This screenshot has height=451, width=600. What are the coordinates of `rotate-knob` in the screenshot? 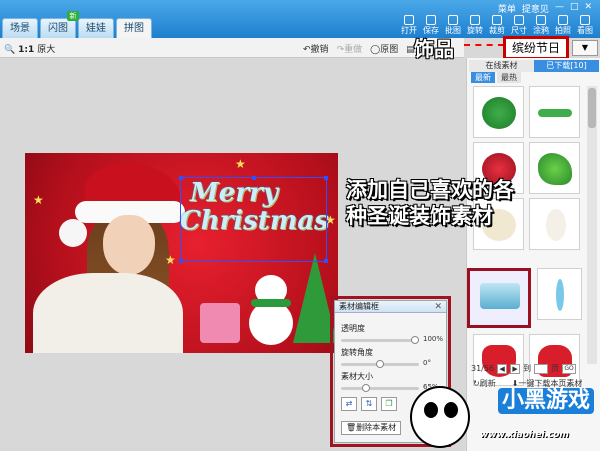 It's located at (380, 364).